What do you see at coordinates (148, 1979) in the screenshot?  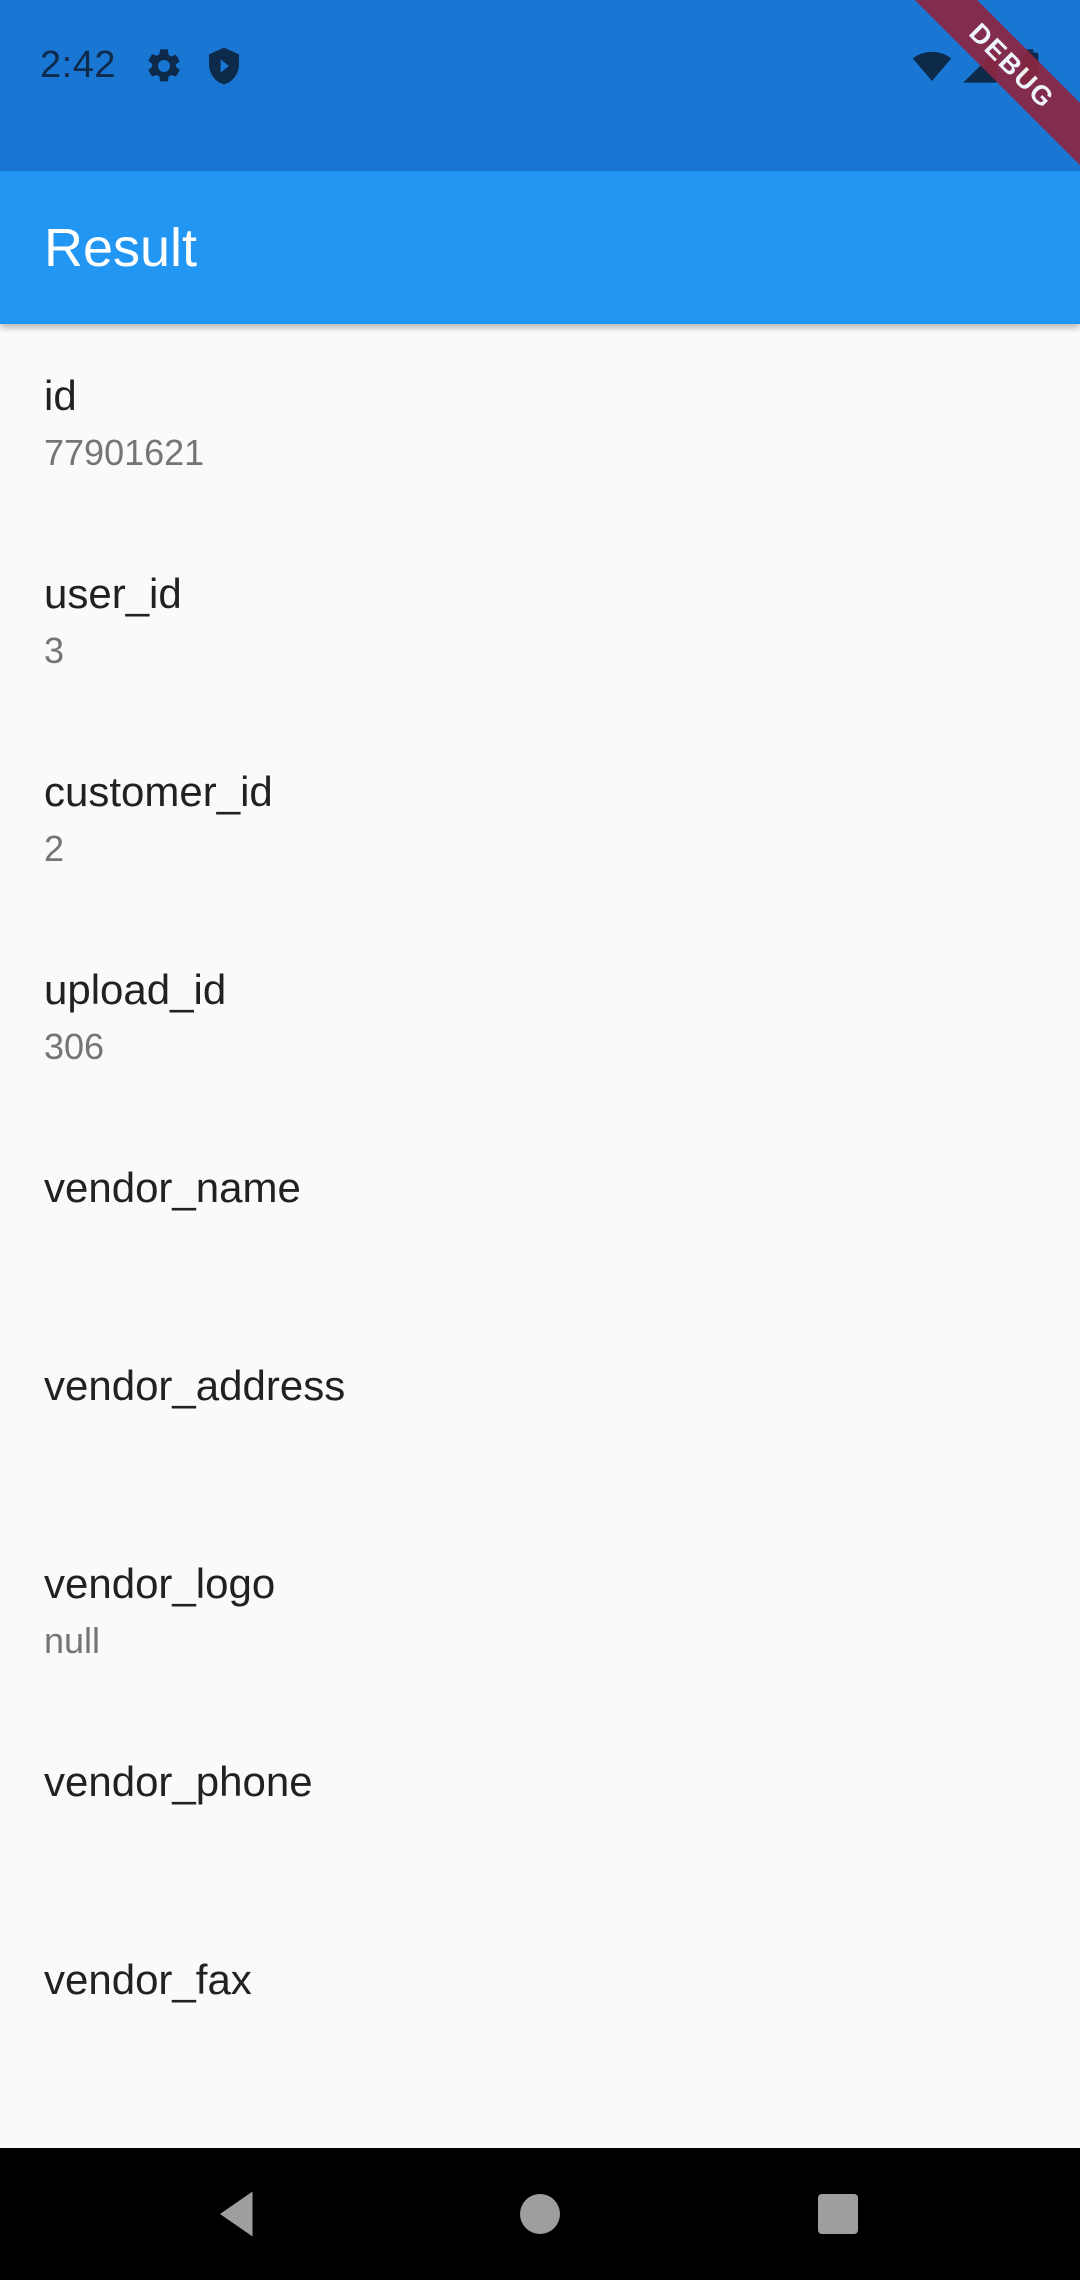 I see `item-title: vendor_fax` at bounding box center [148, 1979].